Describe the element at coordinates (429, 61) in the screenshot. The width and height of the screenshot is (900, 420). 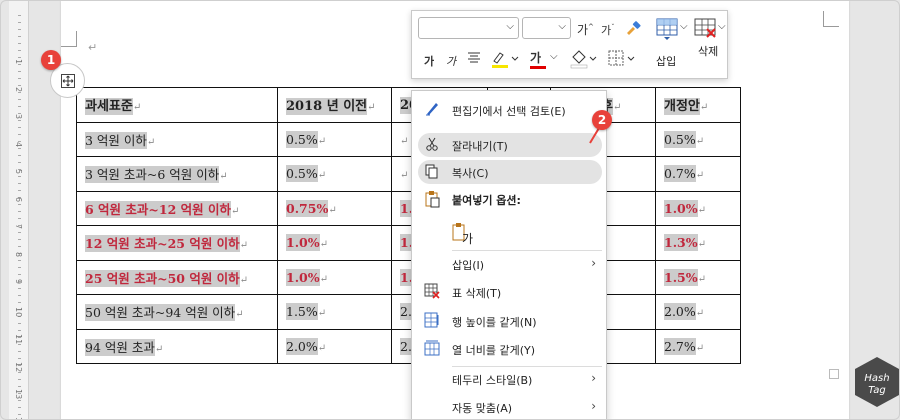
I see `bold-button: 가` at that location.